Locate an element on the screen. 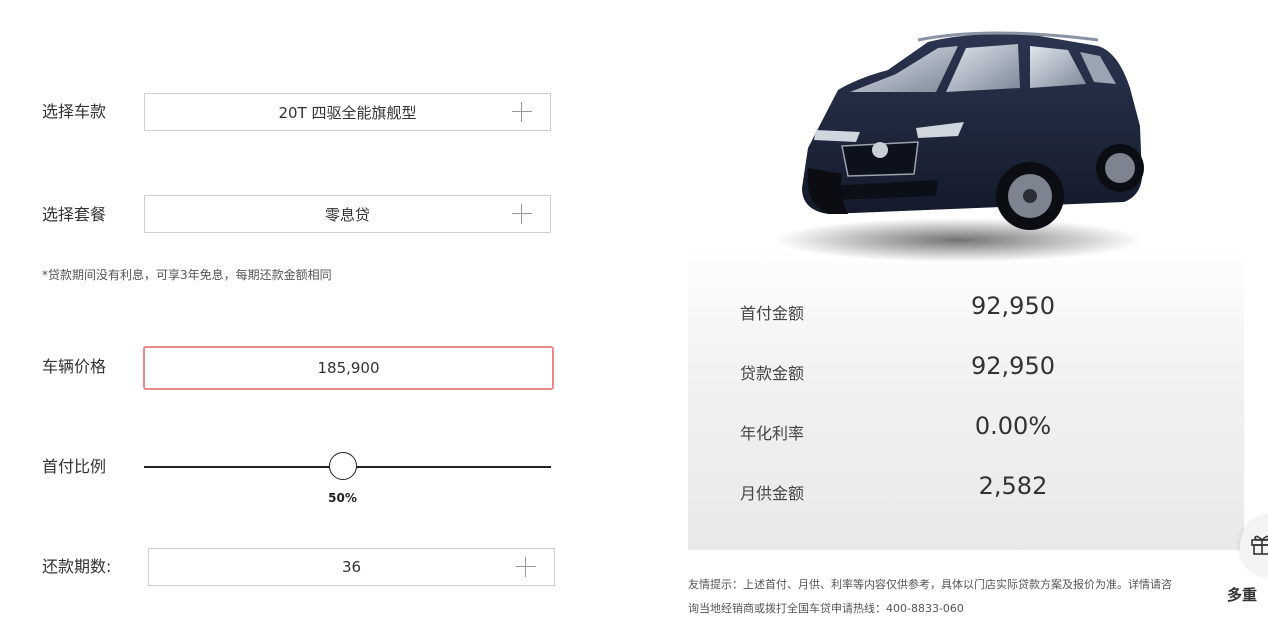 This screenshot has width=1268, height=634. annual-rate-value: 0.00% is located at coordinates (1013, 426).